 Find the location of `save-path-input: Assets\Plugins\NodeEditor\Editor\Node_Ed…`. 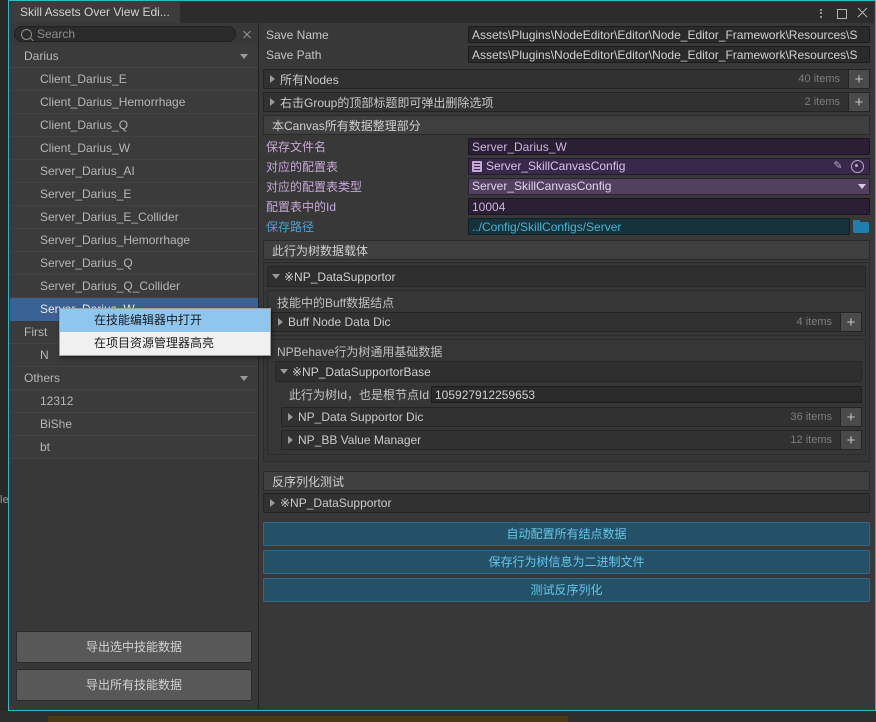

save-path-input: Assets\Plugins\NodeEditor\Editor\Node_Ed… is located at coordinates (669, 54).